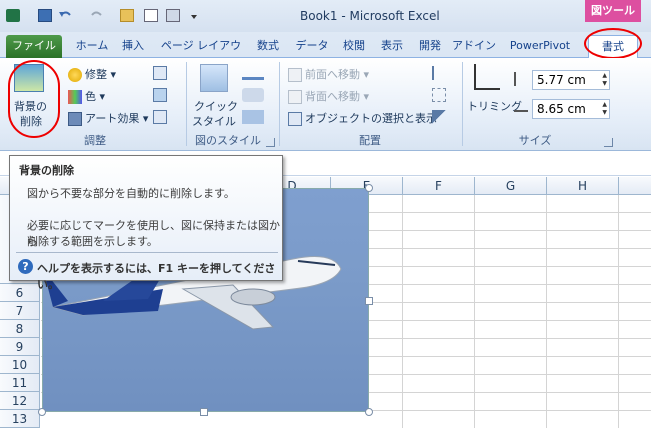 The height and width of the screenshot is (428, 651). Describe the element at coordinates (561, 109) in the screenshot. I see `width-value: 8.65 cm` at that location.